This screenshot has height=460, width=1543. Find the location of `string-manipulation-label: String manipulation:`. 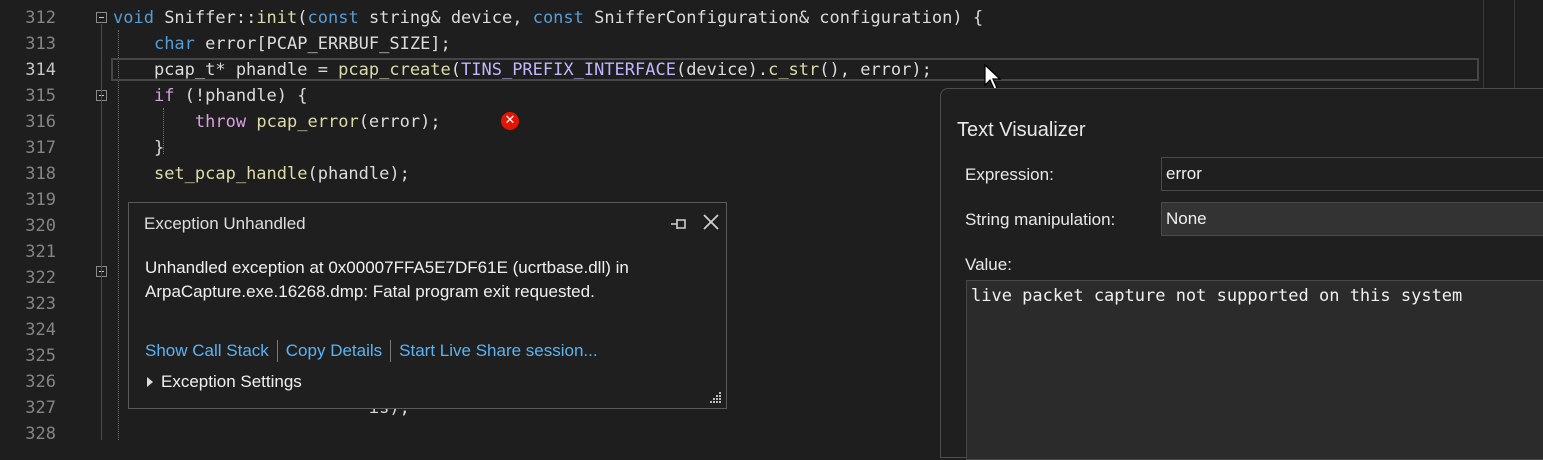

string-manipulation-label: String manipulation: is located at coordinates (1040, 219).